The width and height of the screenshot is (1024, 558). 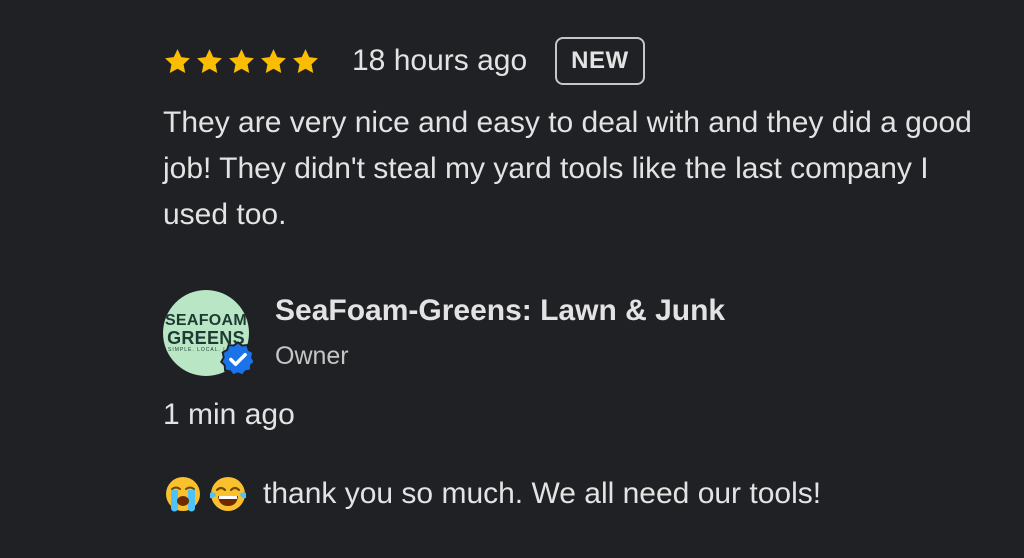 I want to click on star-rating, so click(x=241, y=61).